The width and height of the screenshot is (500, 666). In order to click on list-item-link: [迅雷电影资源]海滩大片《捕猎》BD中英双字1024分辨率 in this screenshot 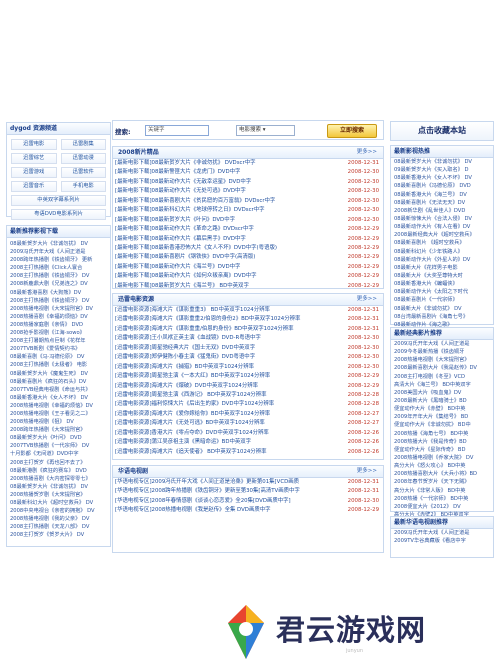, I will do `click(226, 367)`.